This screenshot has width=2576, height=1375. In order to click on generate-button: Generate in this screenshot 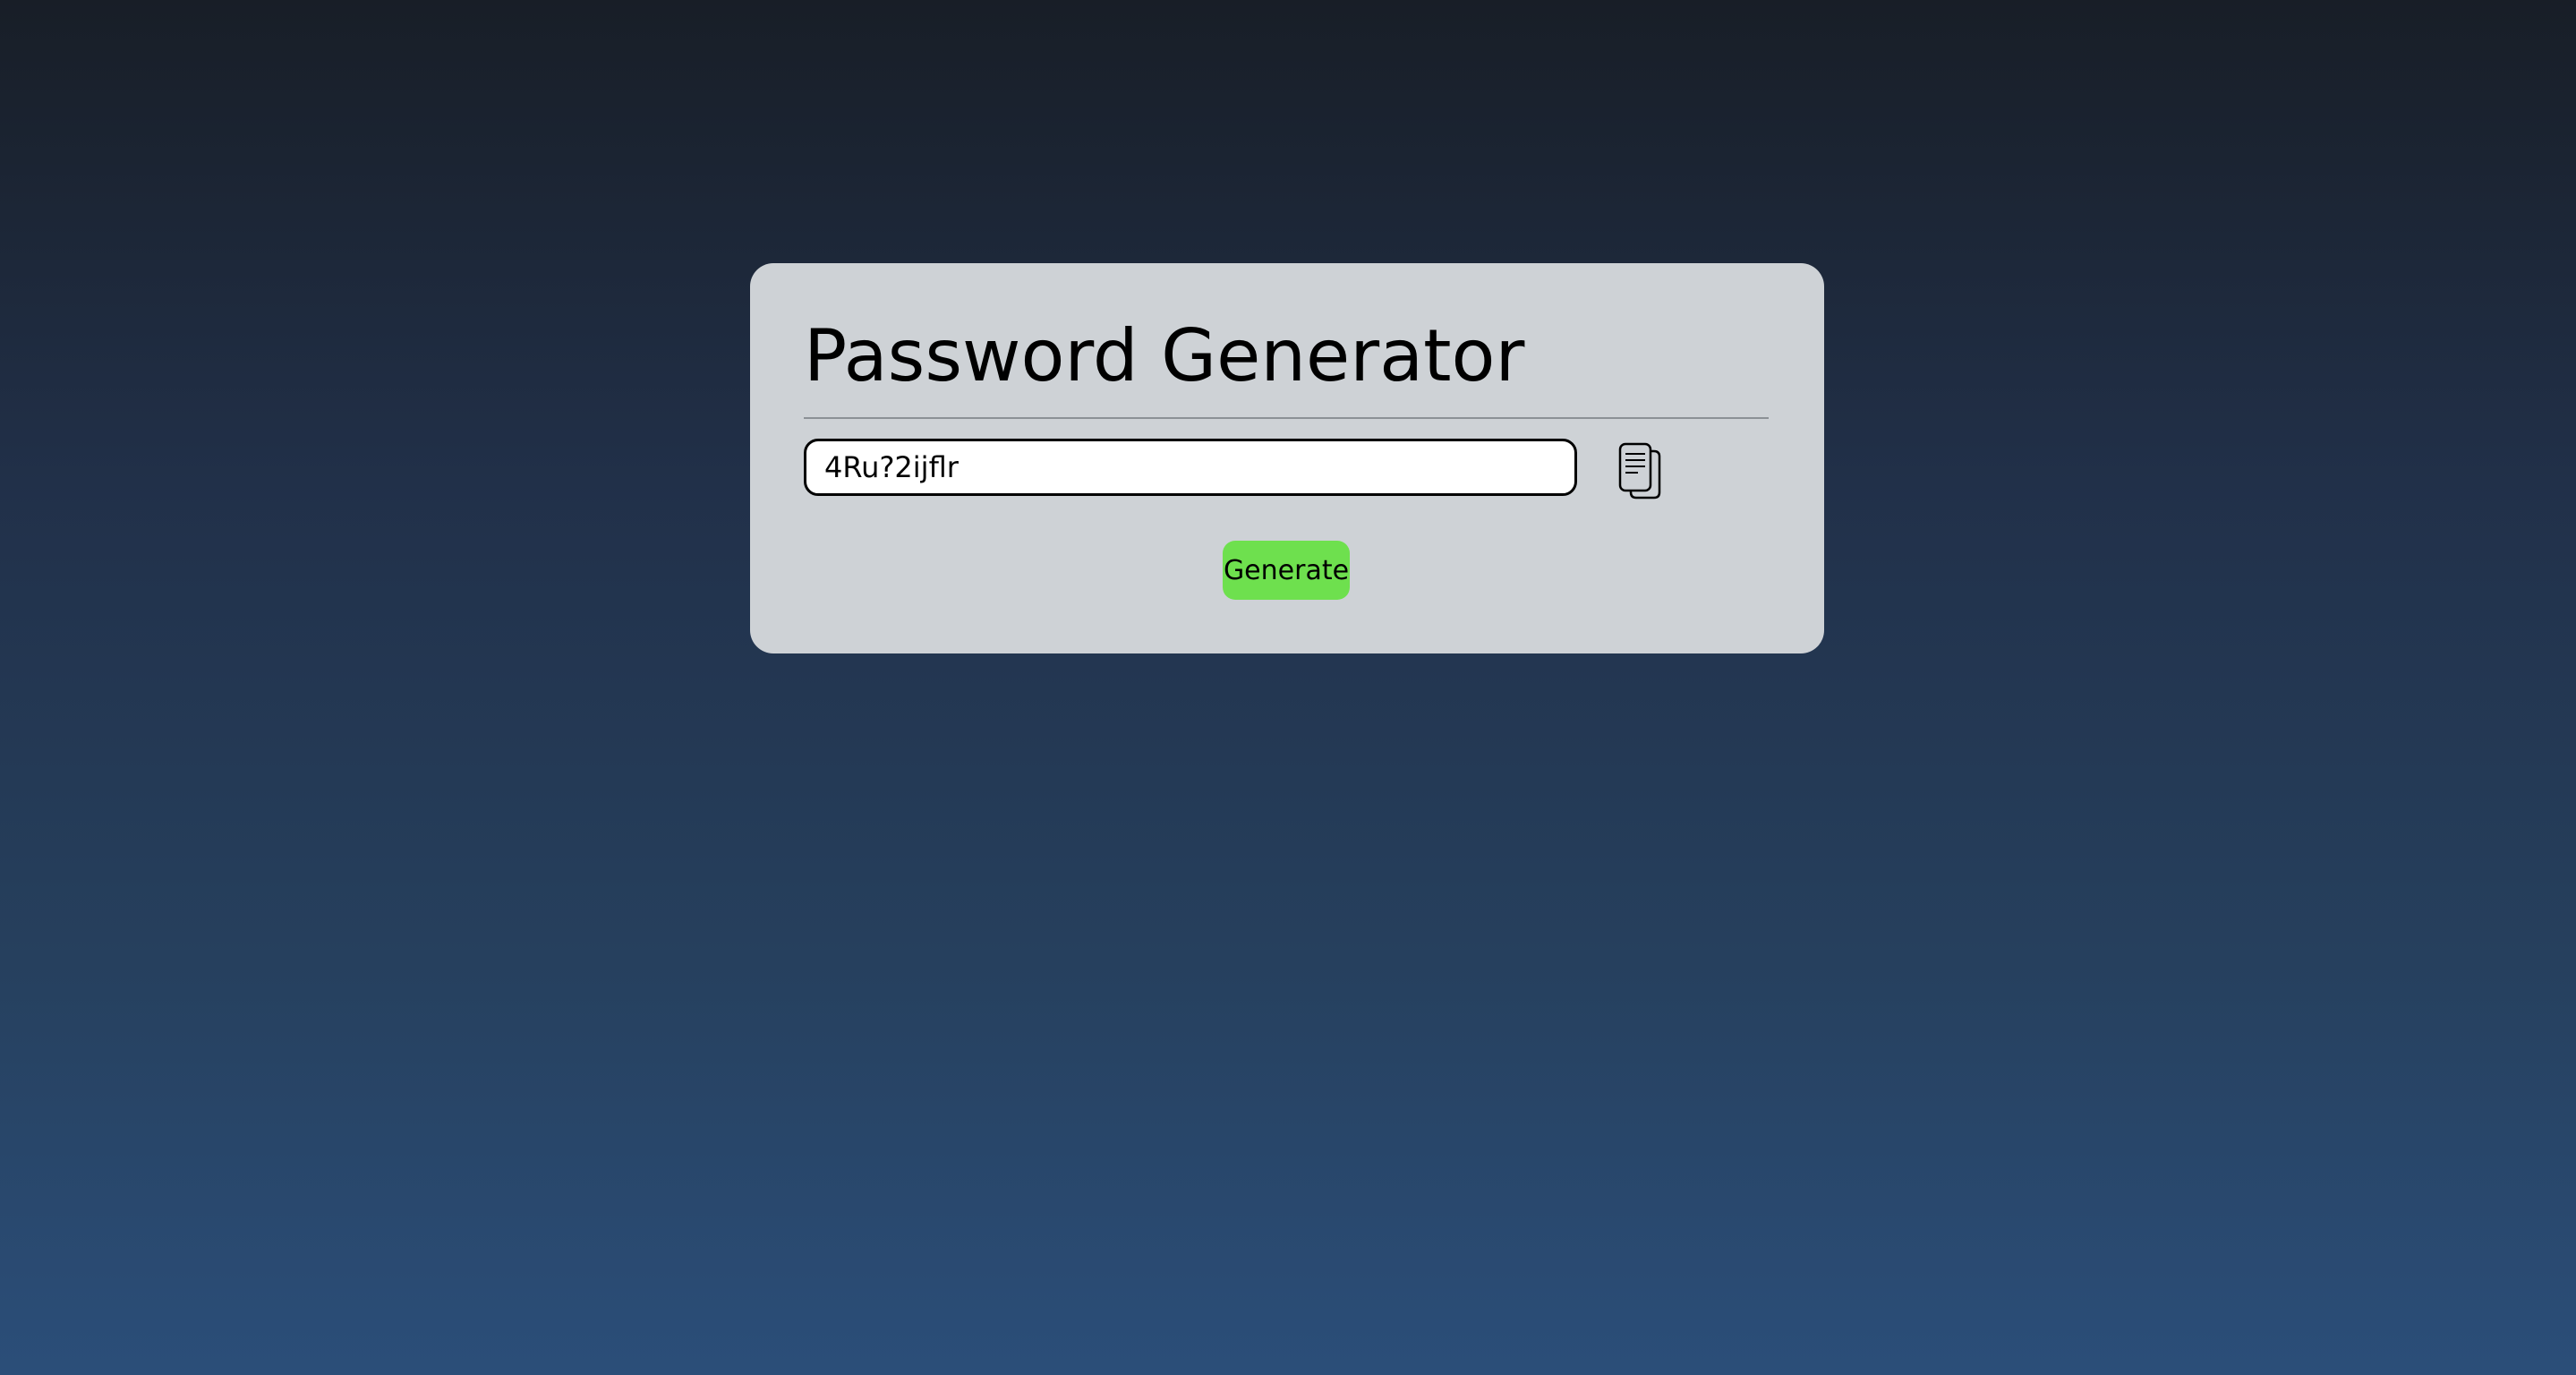, I will do `click(1286, 570)`.